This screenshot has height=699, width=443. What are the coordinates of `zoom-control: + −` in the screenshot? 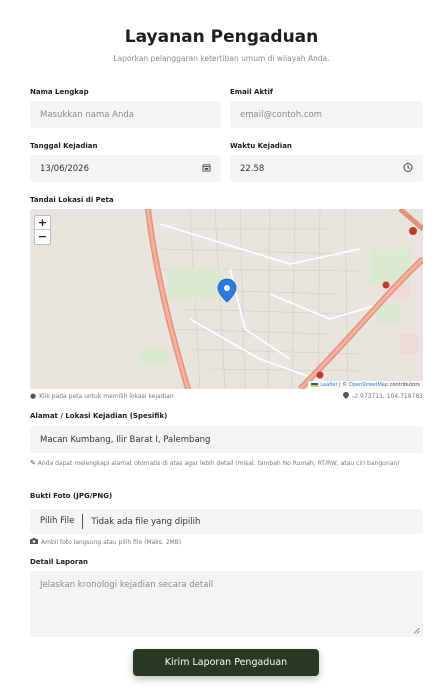 It's located at (42, 230).